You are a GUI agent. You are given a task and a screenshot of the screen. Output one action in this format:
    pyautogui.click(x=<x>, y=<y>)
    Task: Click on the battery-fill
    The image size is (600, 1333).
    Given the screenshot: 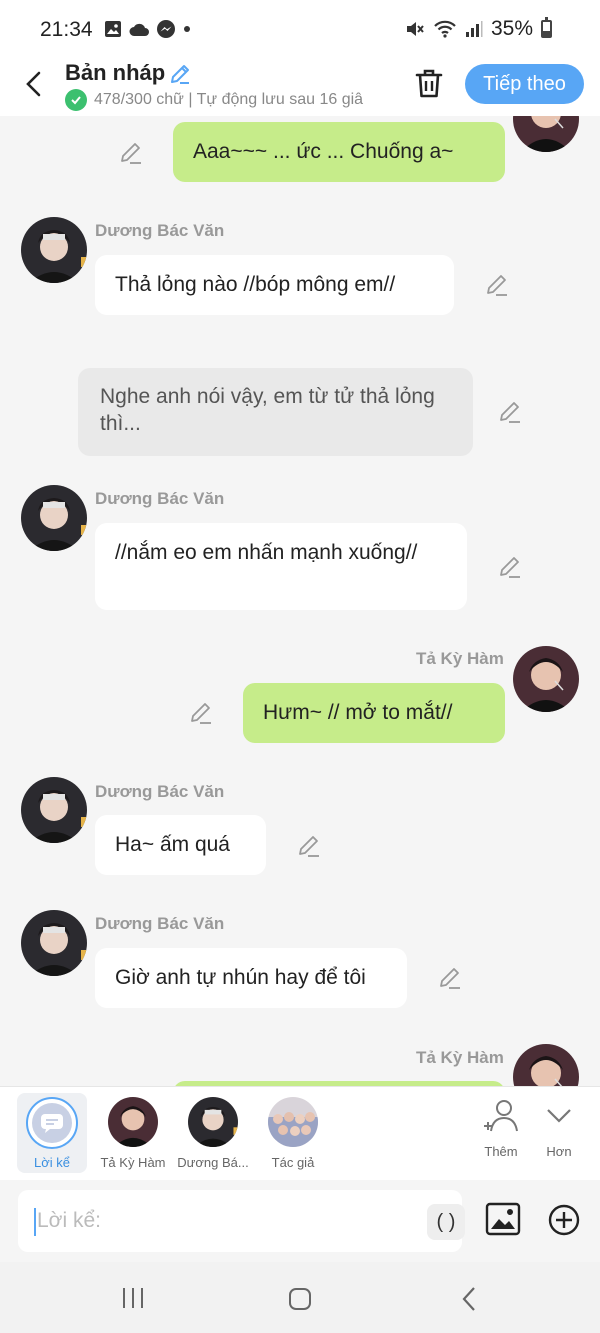 What is the action you would take?
    pyautogui.click(x=546, y=33)
    